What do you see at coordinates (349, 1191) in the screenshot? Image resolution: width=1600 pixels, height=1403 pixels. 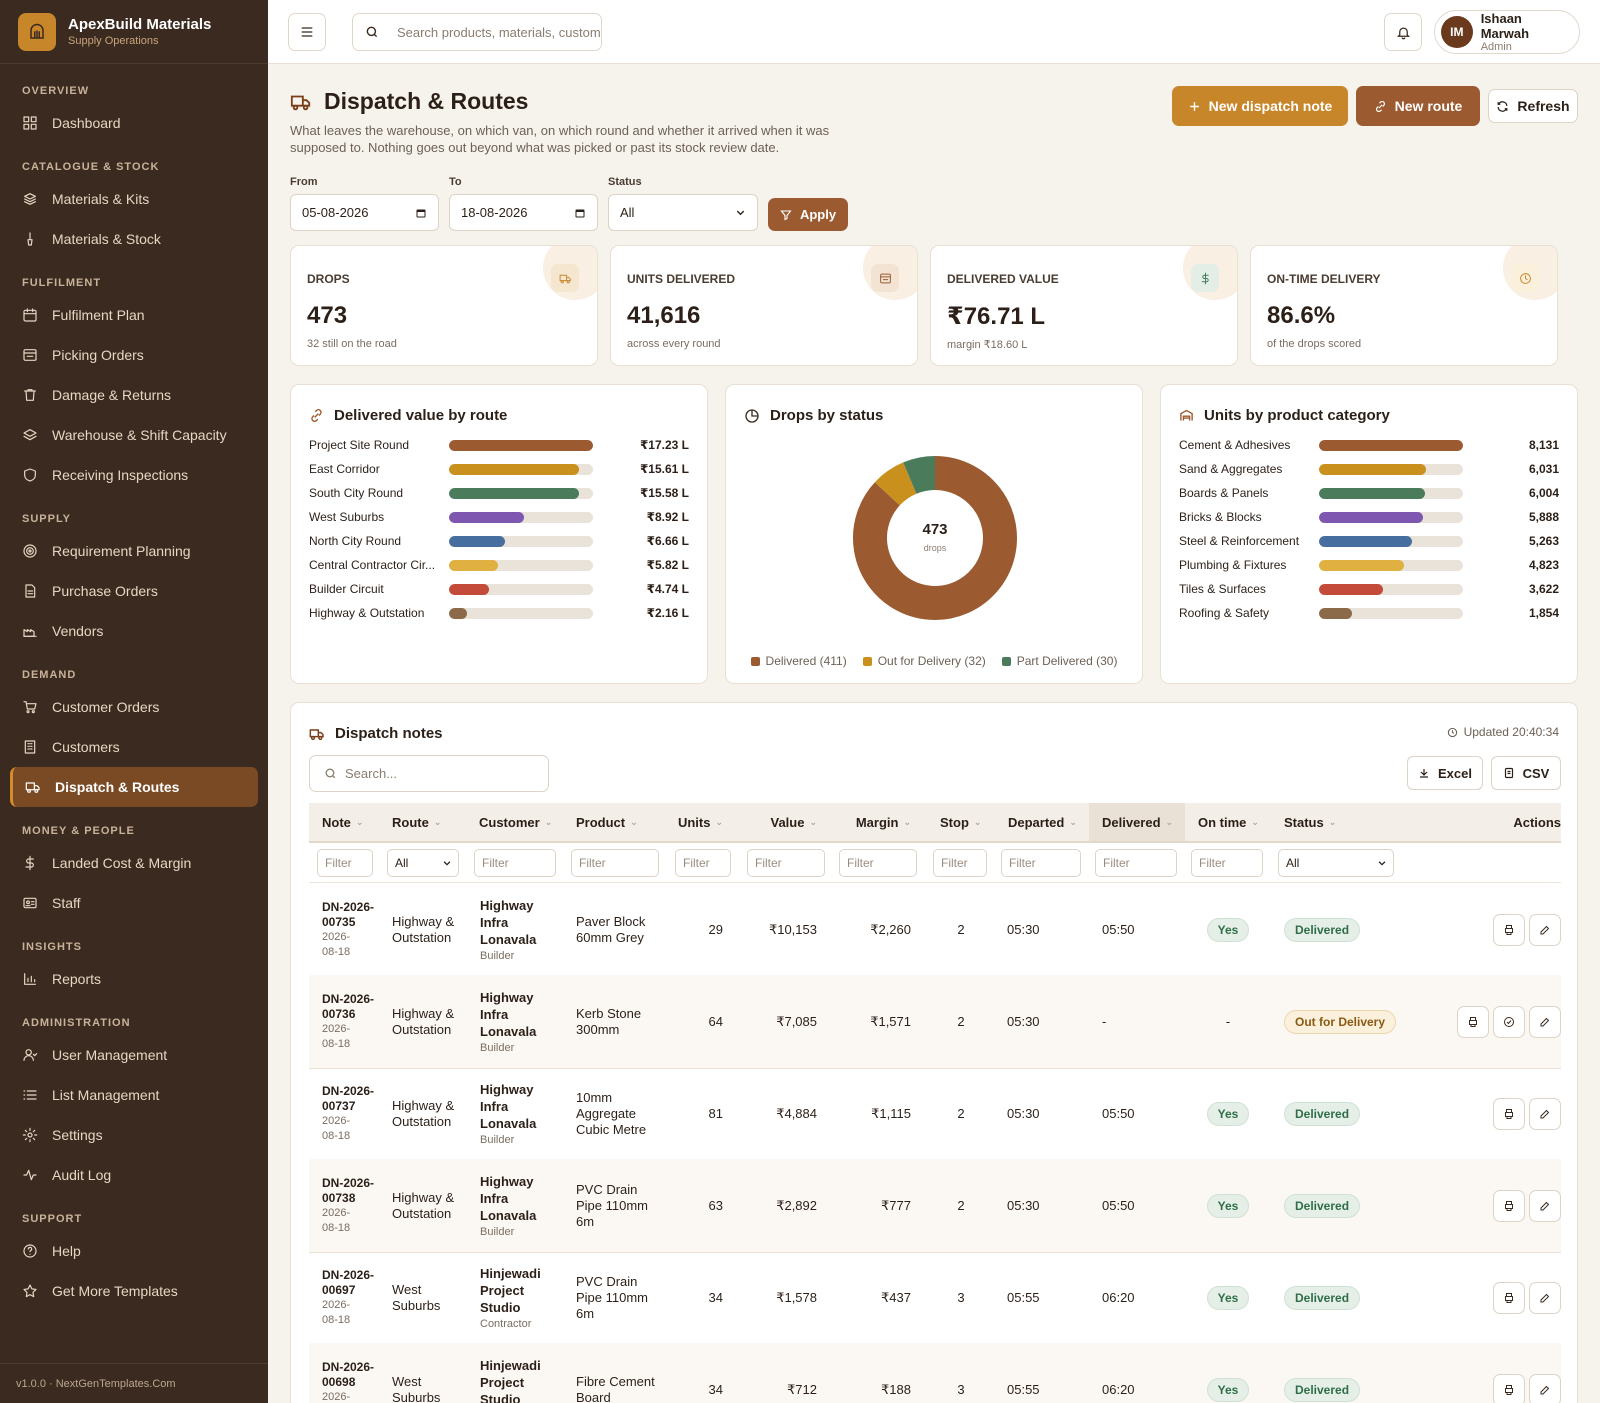 I see `note-id: DN-2026-00738` at bounding box center [349, 1191].